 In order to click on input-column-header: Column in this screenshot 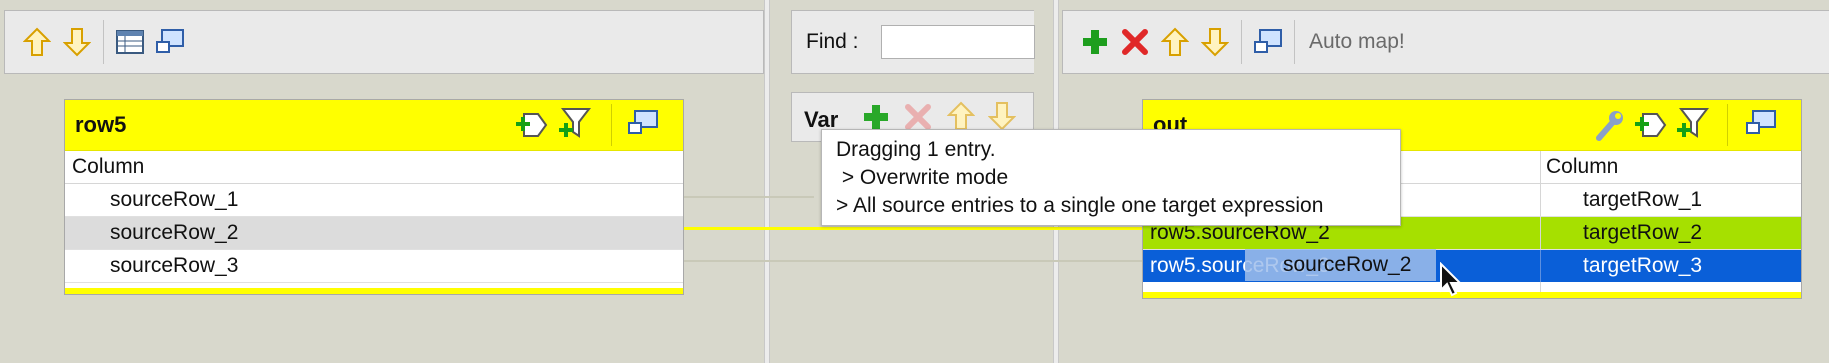, I will do `click(374, 167)`.